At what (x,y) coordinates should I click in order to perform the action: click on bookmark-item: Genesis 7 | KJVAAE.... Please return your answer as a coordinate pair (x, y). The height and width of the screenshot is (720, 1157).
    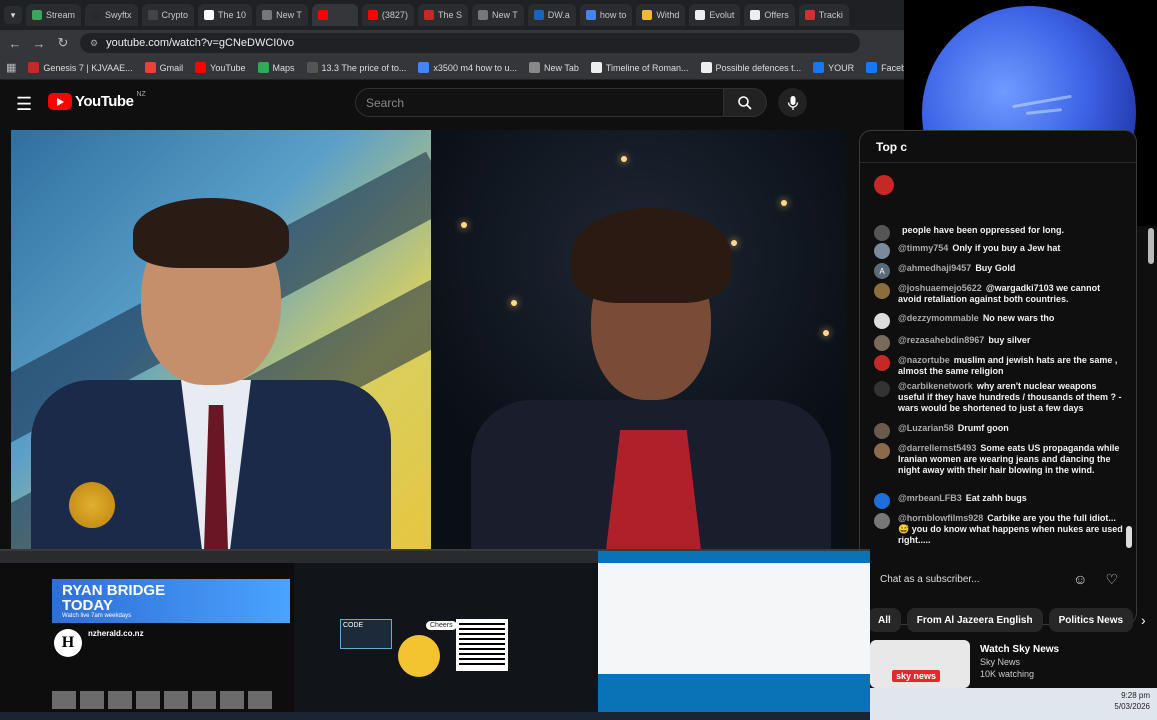
    Looking at the image, I should click on (80, 67).